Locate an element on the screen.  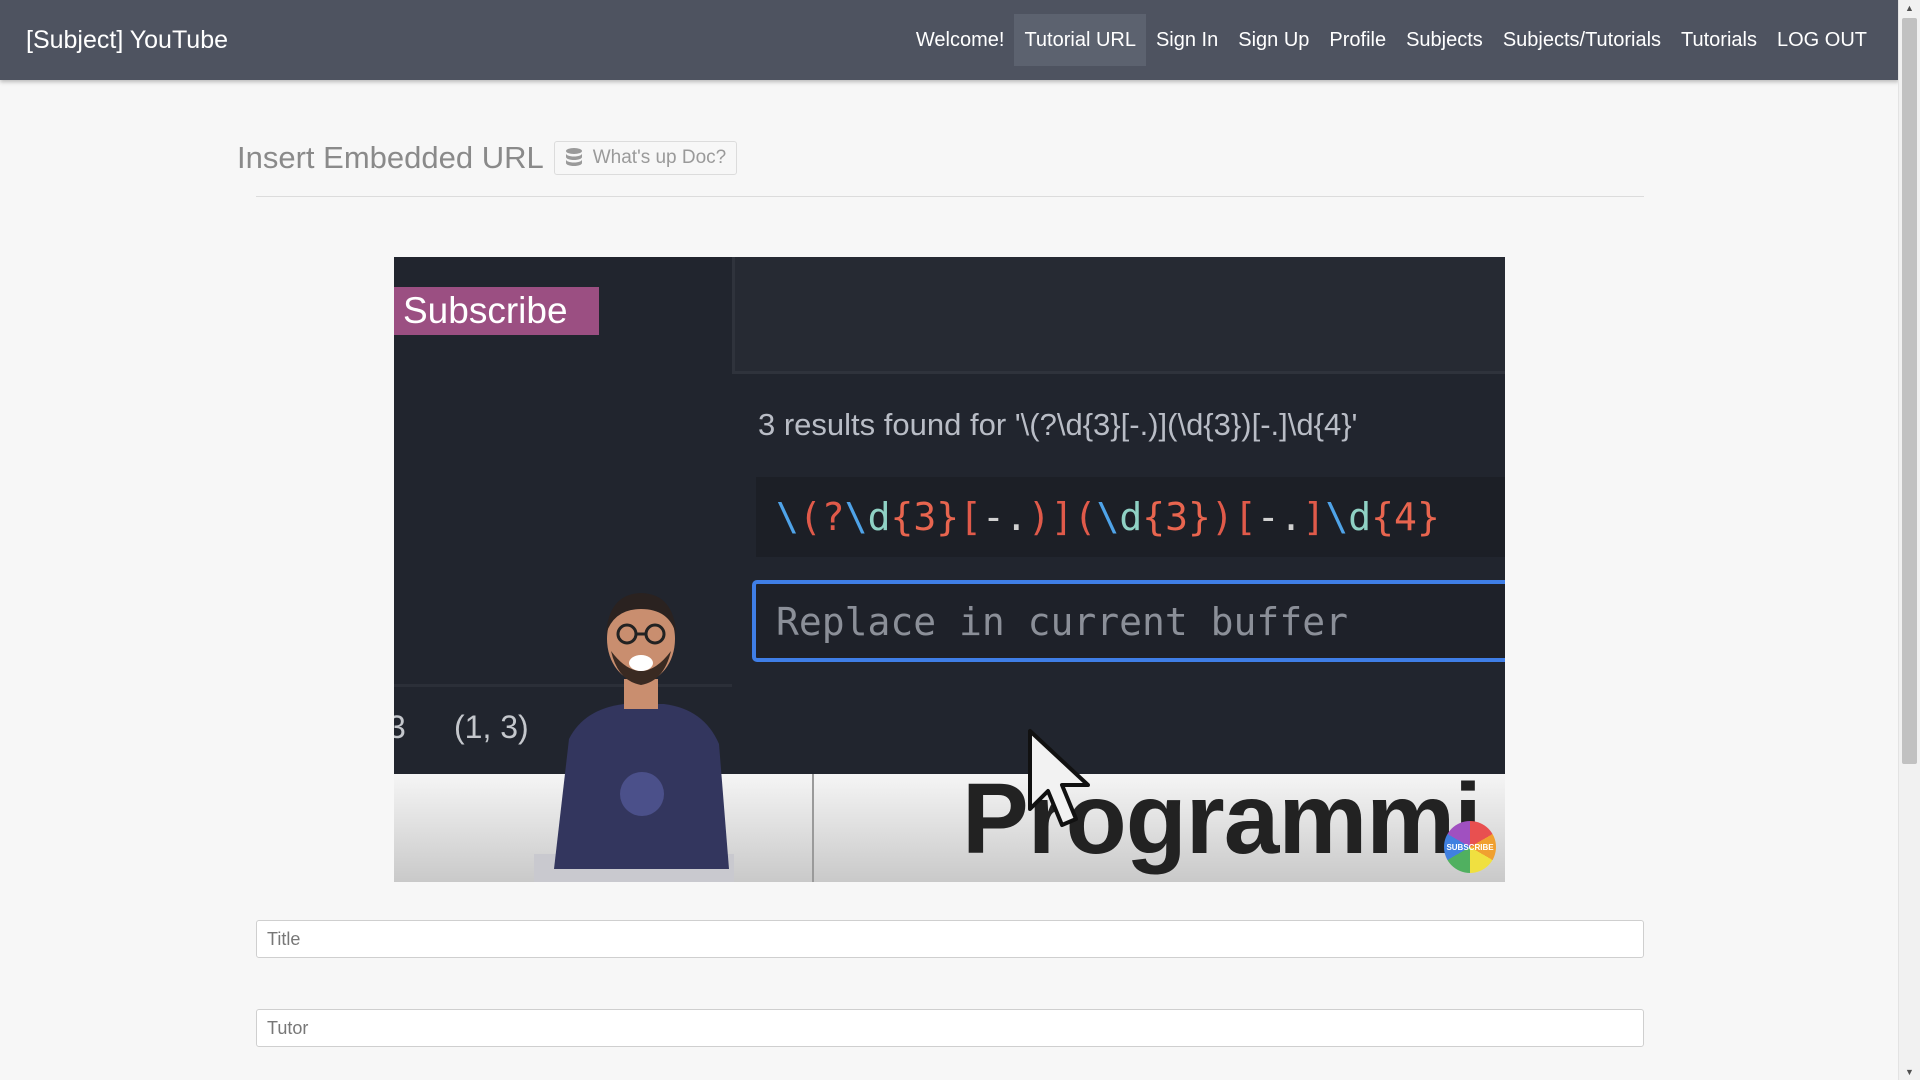
database-icon is located at coordinates (573, 157).